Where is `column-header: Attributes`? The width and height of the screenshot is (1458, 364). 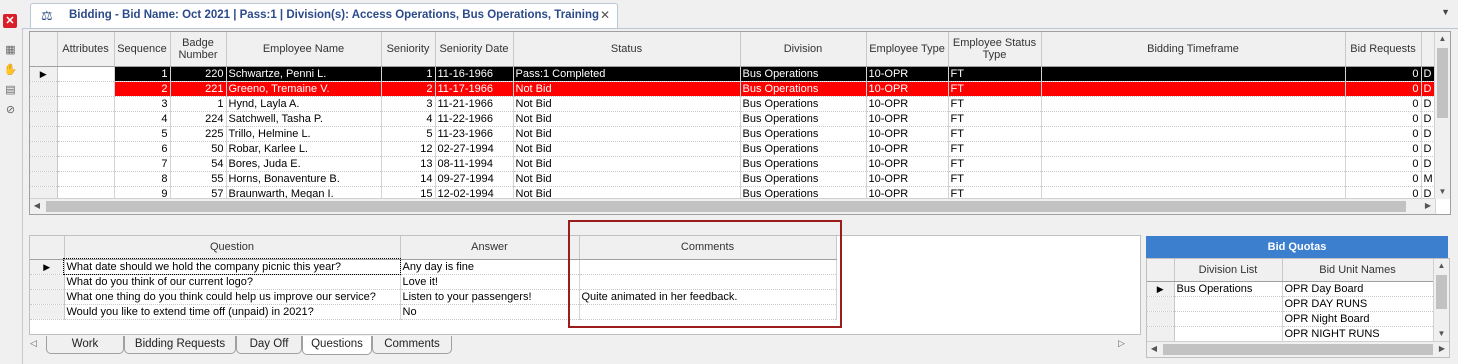 column-header: Attributes is located at coordinates (86, 49).